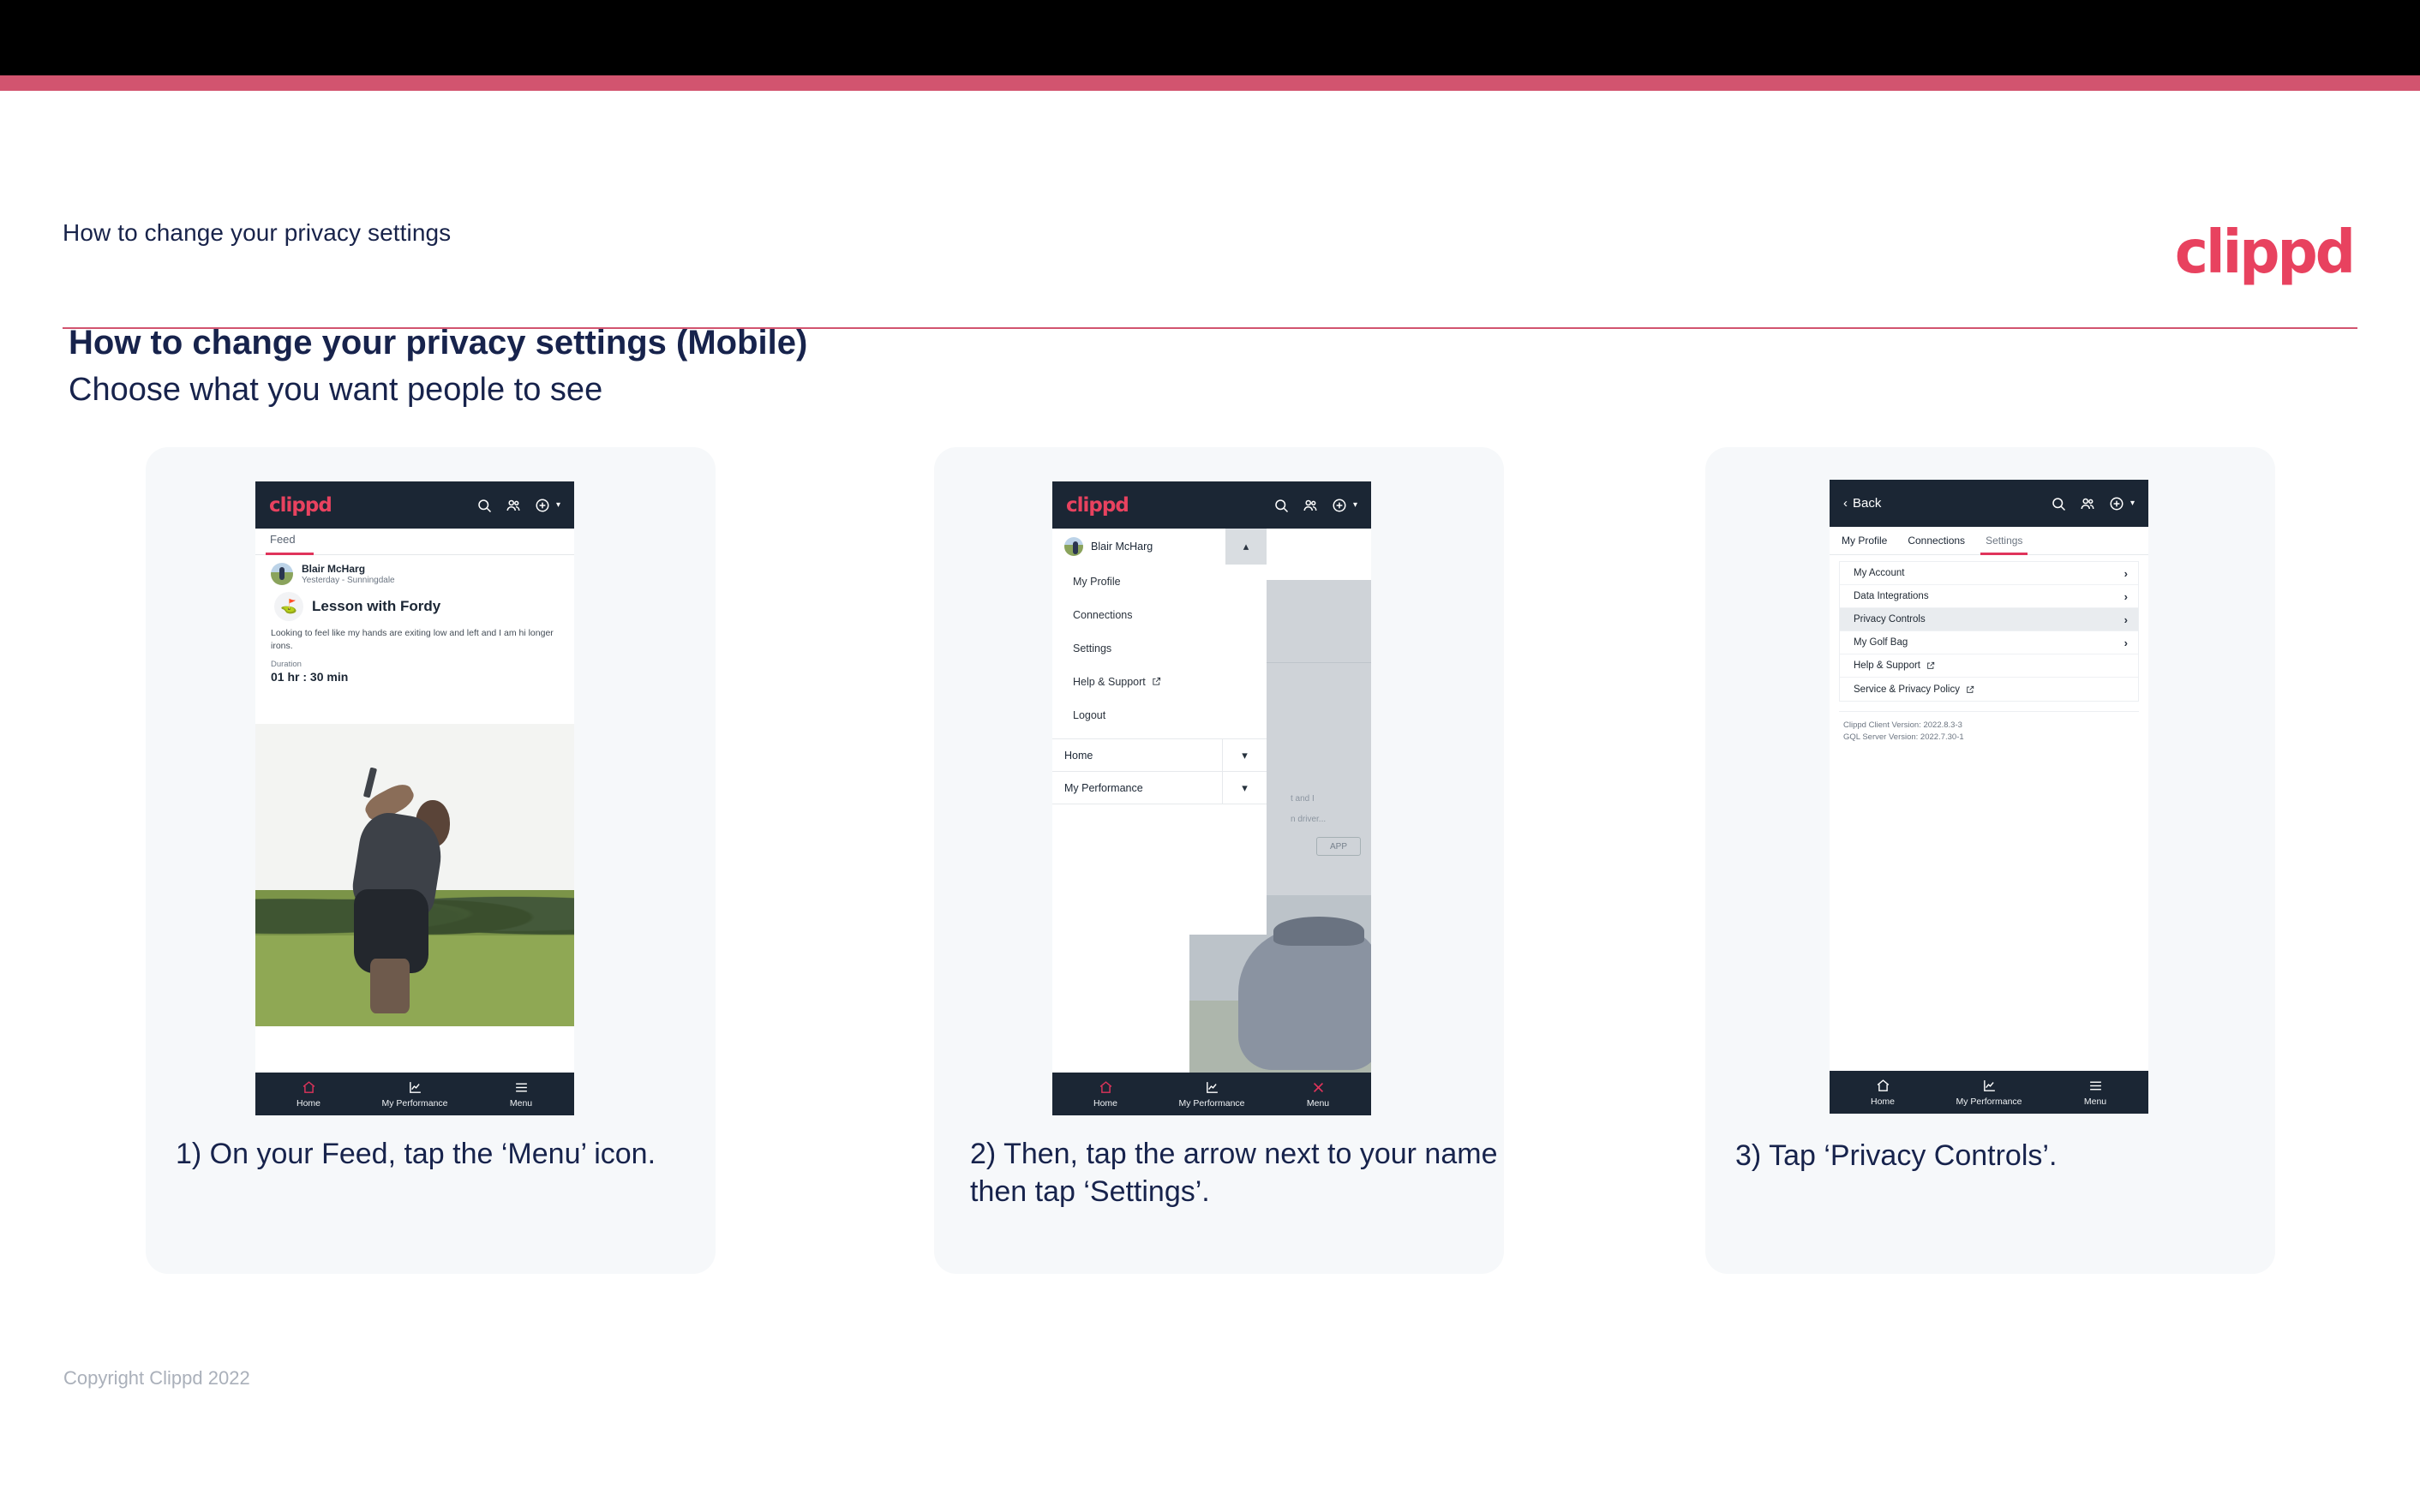 This screenshot has width=2420, height=1512. I want to click on header-title: How to change your privacy settings, so click(257, 232).